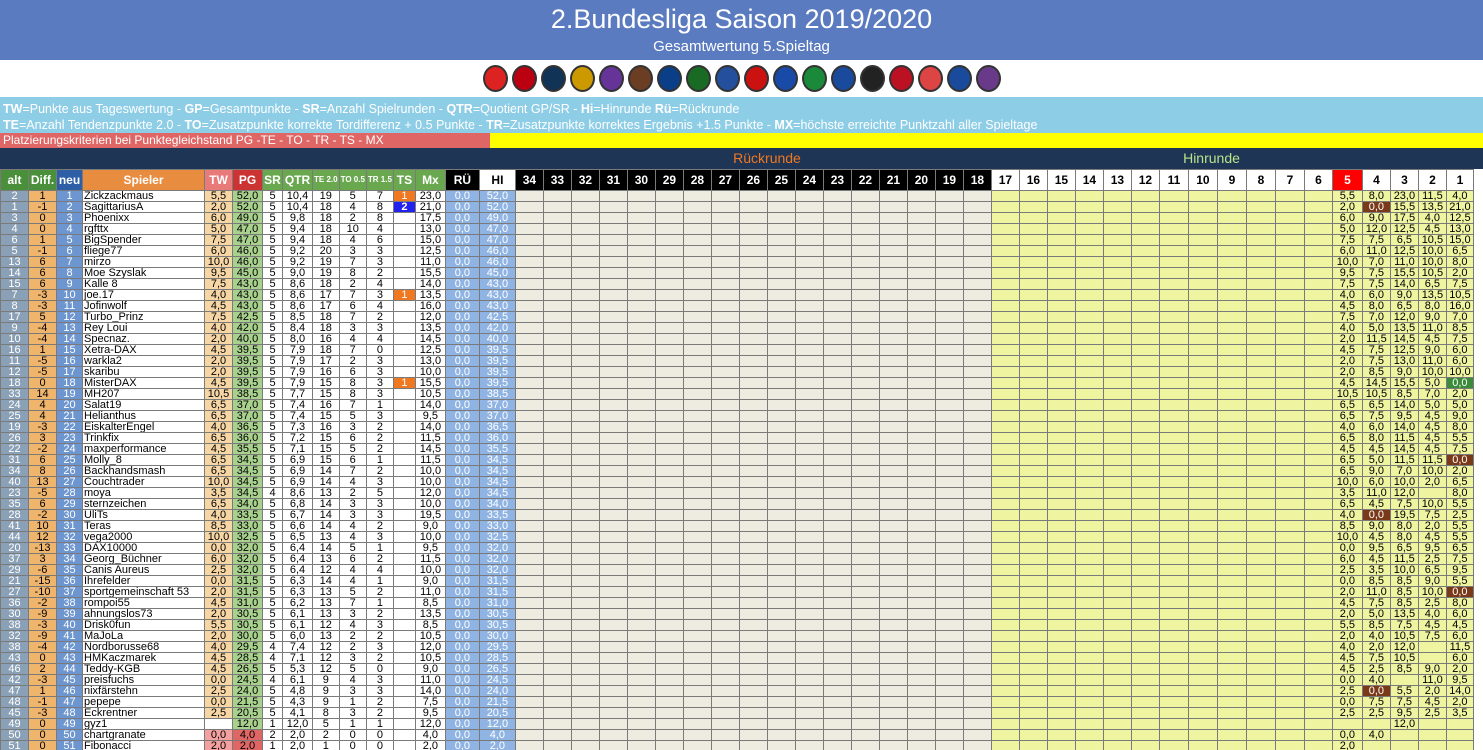 This screenshot has height=750, width=1483. Describe the element at coordinates (1173, 180) in the screenshot. I see `col-header-day: 11` at that location.